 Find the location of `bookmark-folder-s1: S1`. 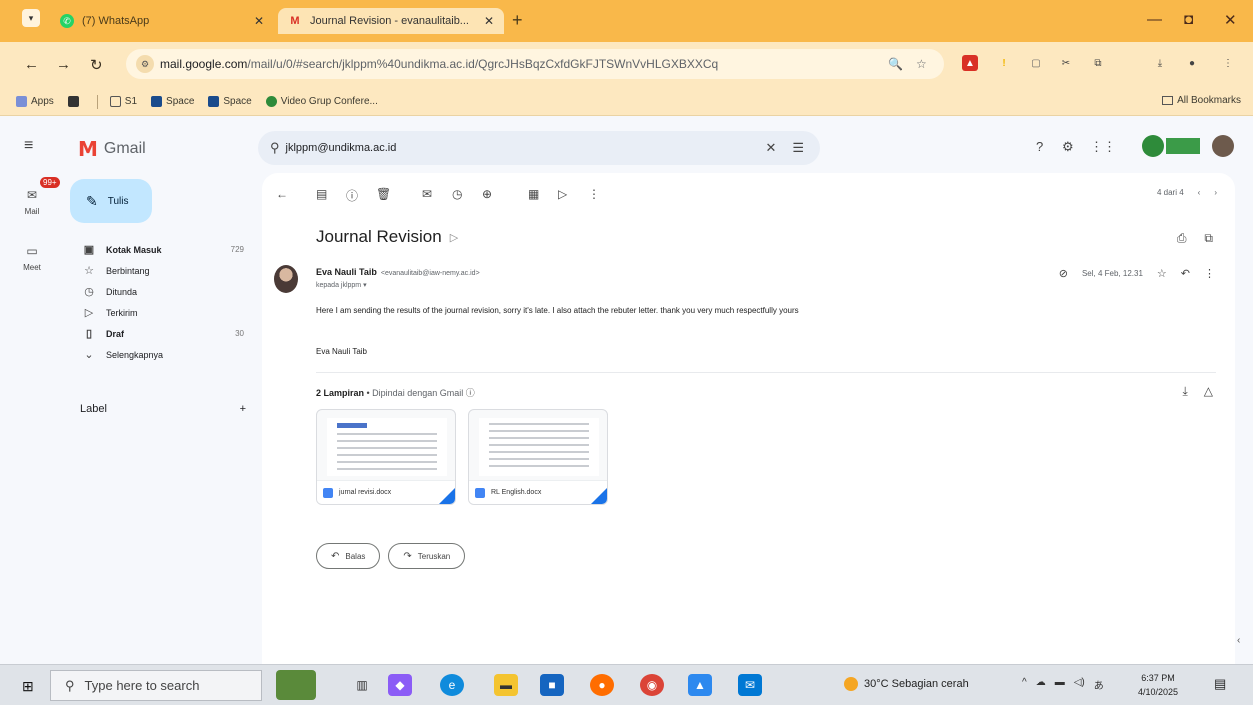

bookmark-folder-s1: S1 is located at coordinates (123, 101).